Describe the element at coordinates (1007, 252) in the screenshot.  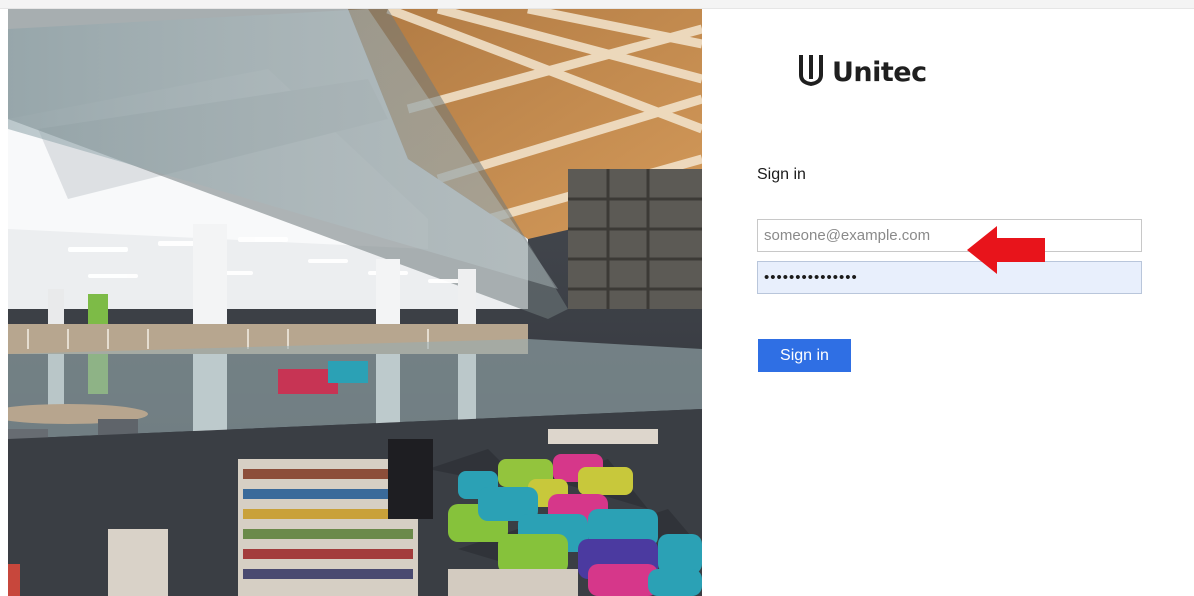
I see `red-arrow-left-icon` at that location.